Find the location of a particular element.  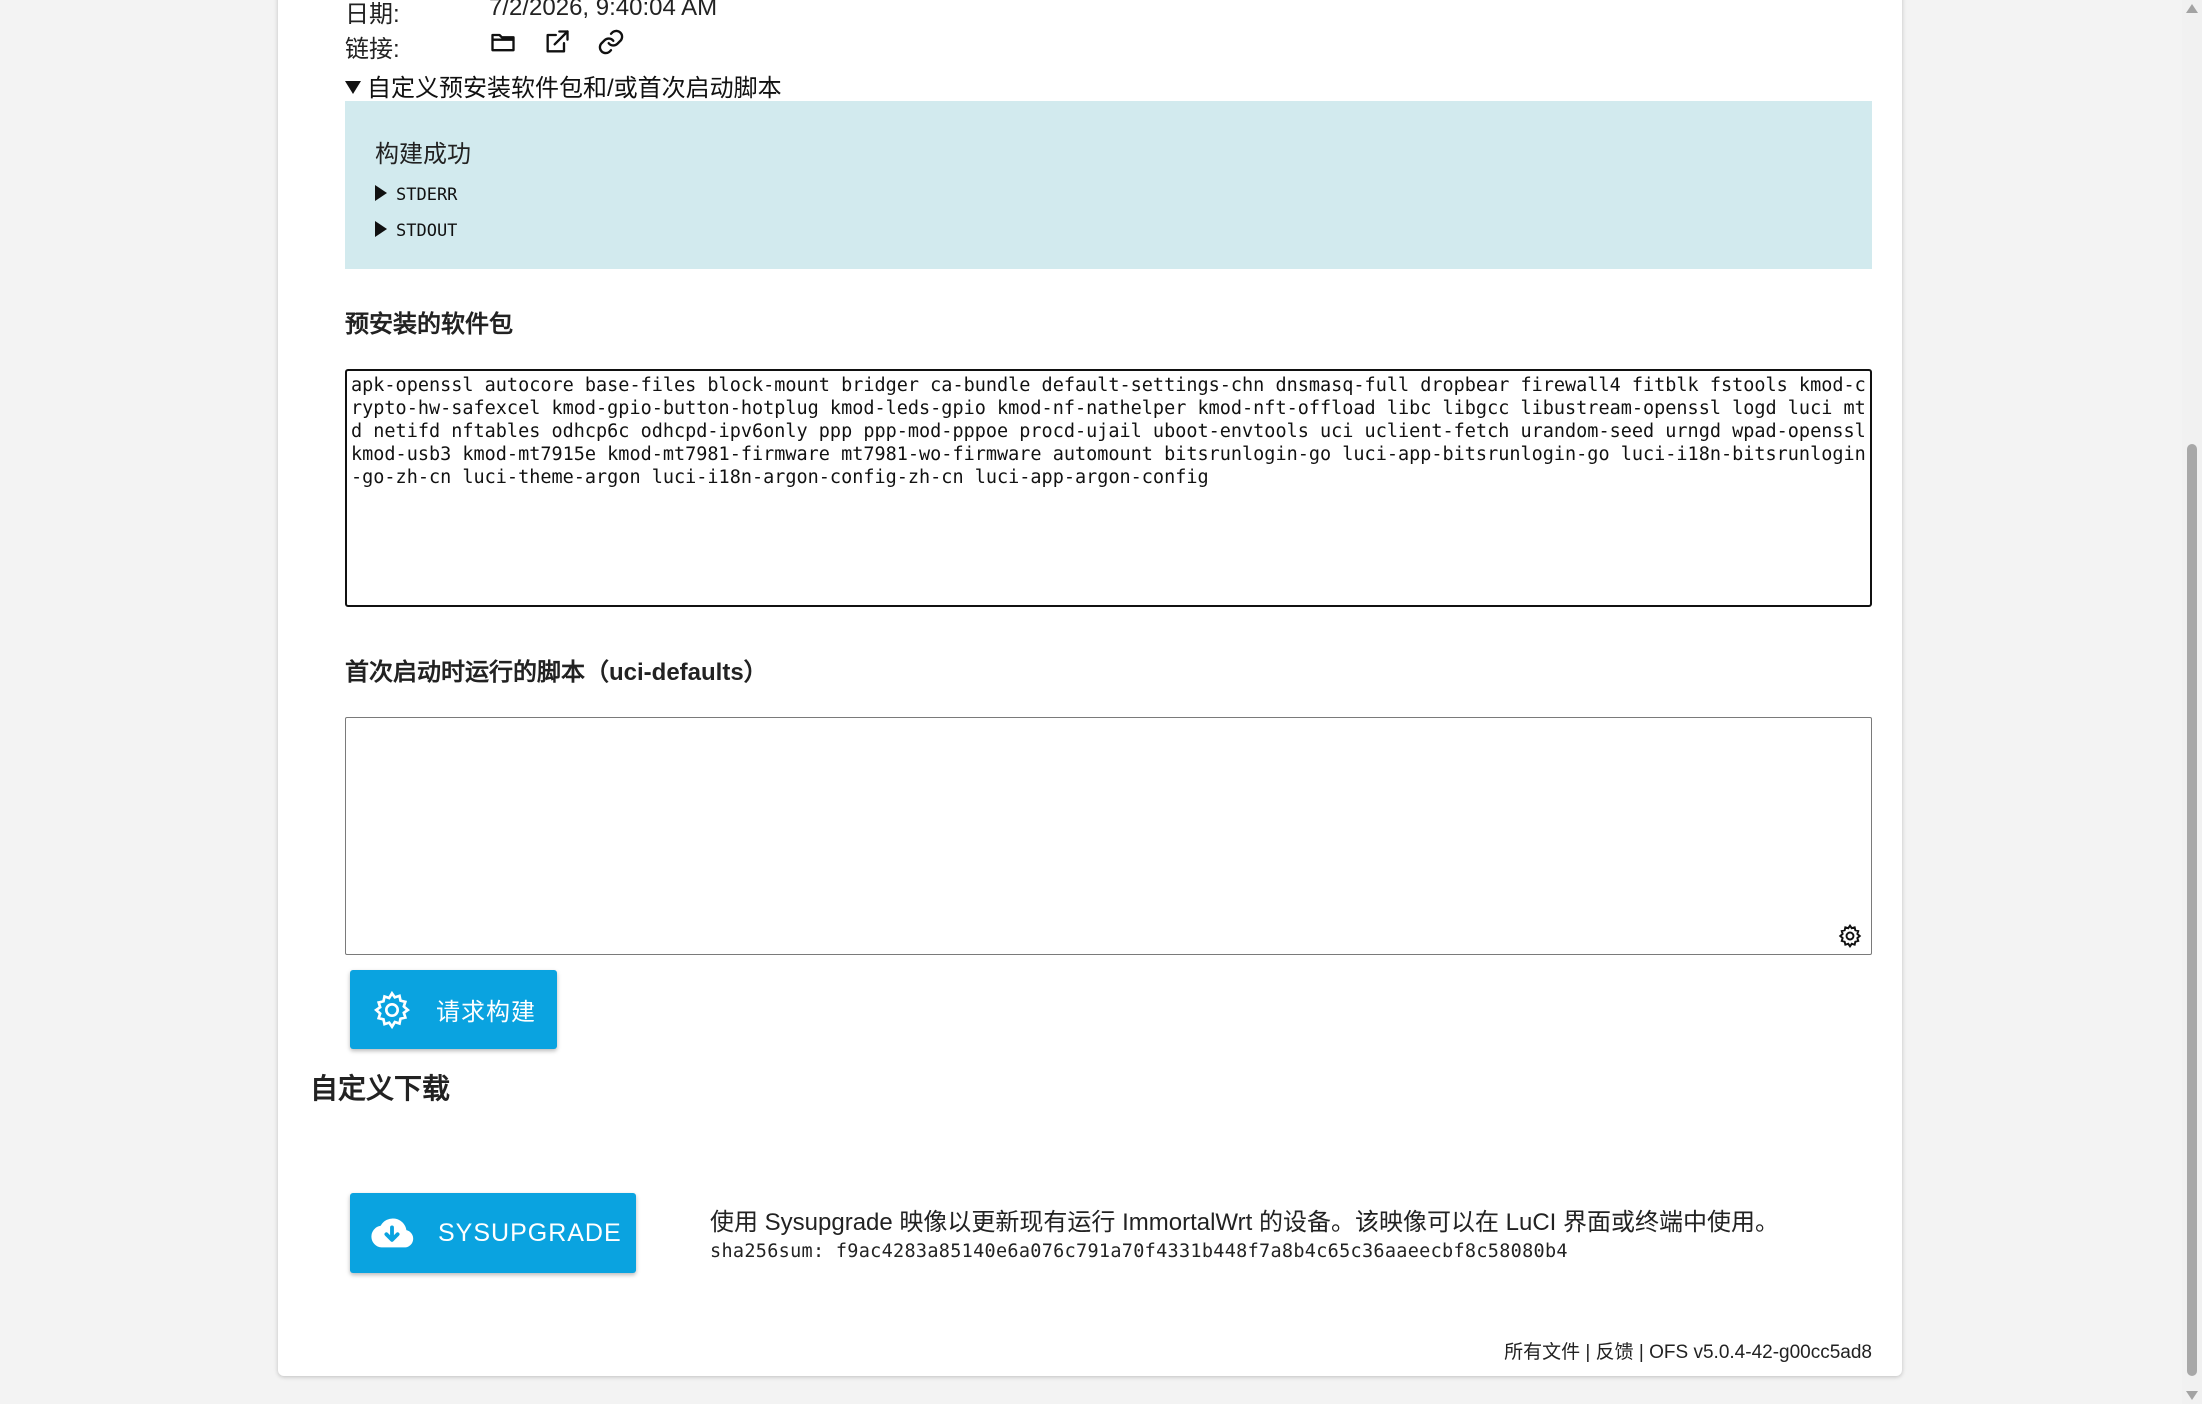

settings-gear-icon is located at coordinates (1850, 936).